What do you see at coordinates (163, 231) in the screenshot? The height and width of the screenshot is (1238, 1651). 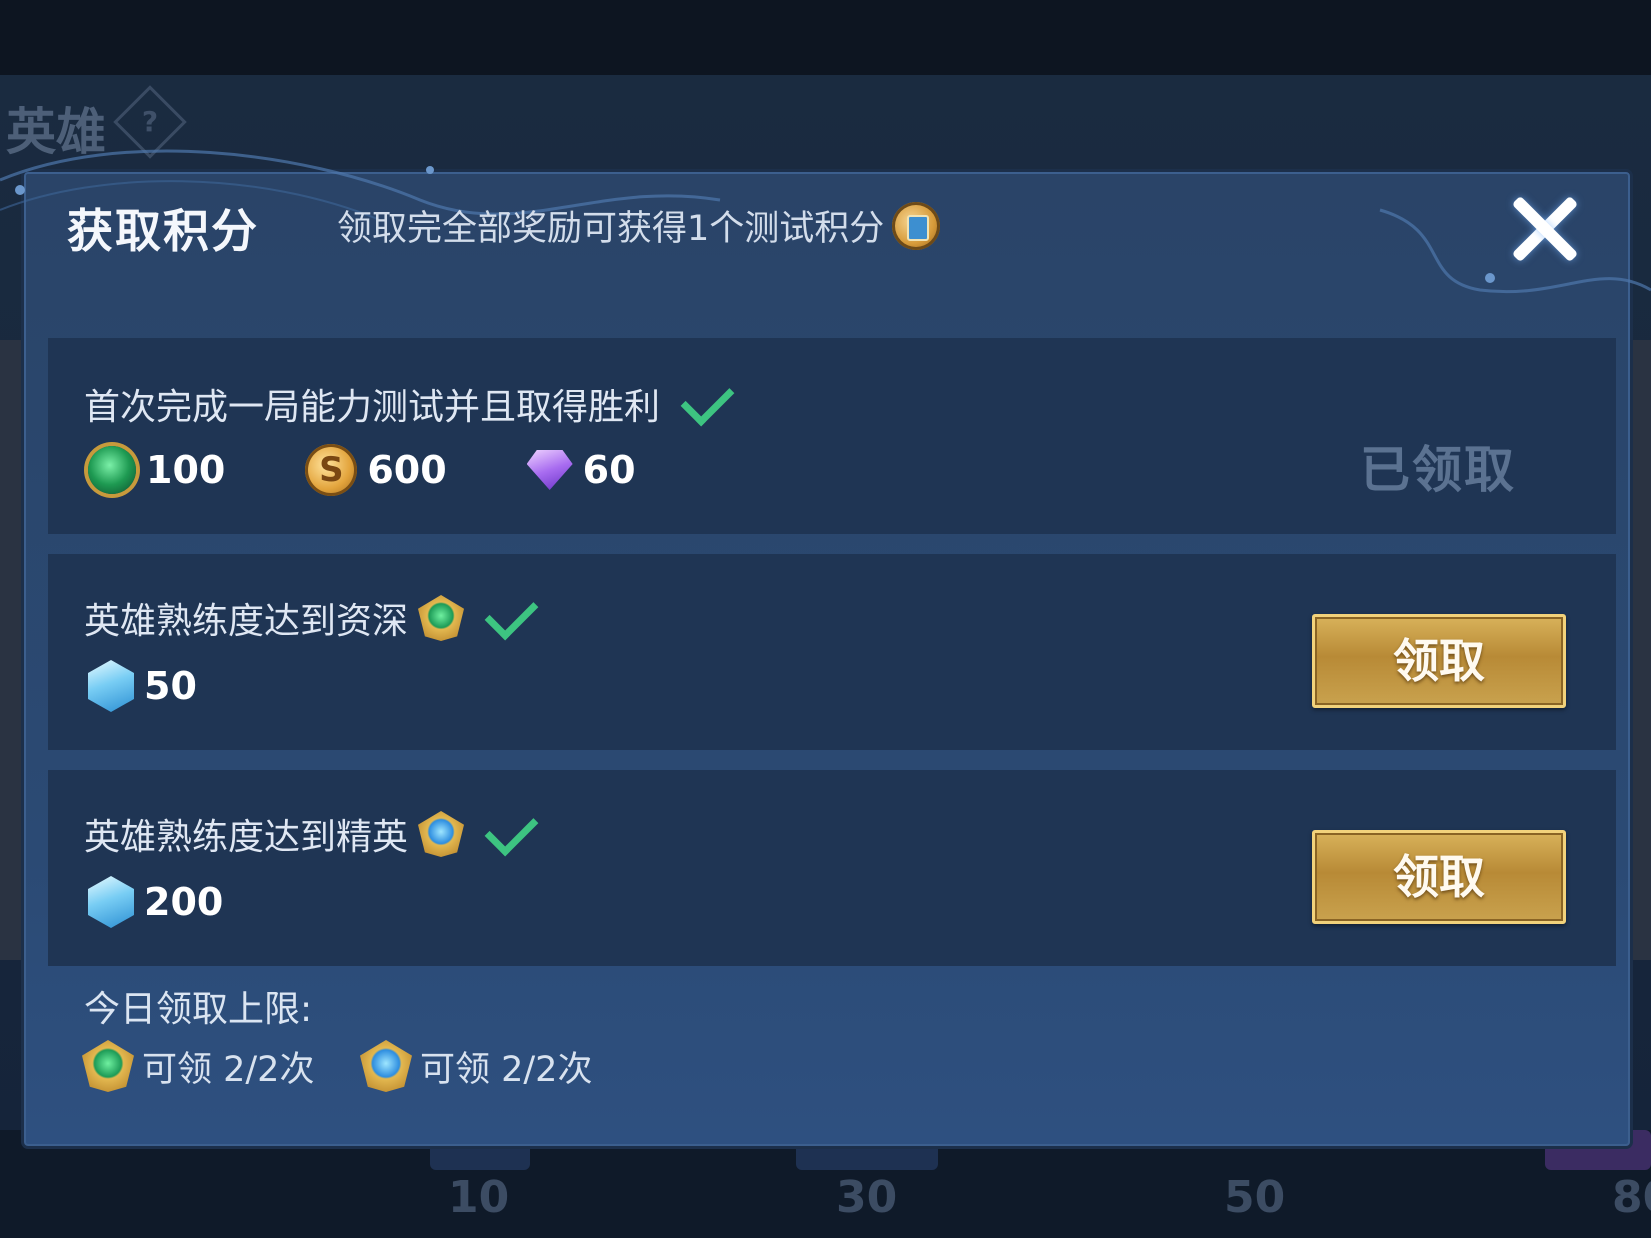 I see `dialog-title: 获取积分` at bounding box center [163, 231].